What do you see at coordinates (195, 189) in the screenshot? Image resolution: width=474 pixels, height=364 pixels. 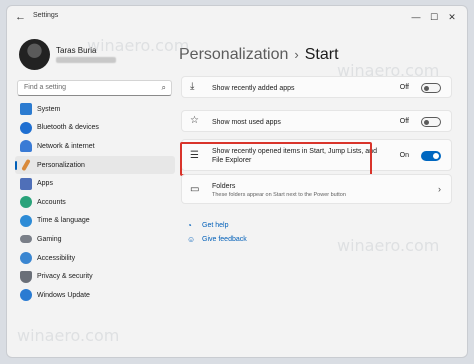 I see `folder-icon: ▭` at bounding box center [195, 189].